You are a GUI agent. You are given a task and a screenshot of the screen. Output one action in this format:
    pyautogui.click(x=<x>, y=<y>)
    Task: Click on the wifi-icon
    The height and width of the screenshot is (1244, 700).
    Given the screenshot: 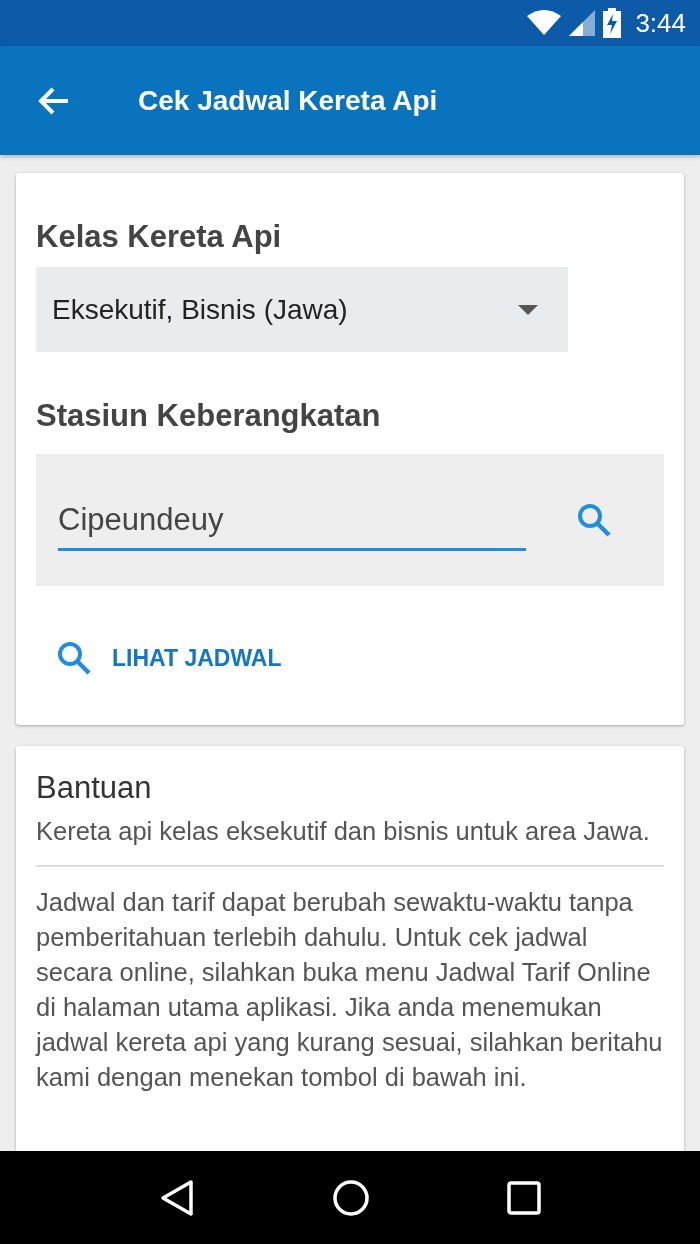 What is the action you would take?
    pyautogui.click(x=544, y=23)
    